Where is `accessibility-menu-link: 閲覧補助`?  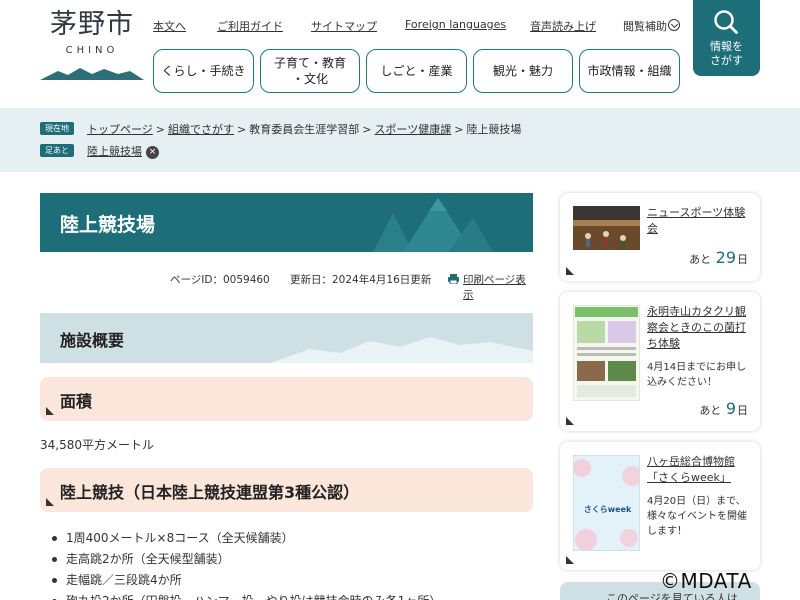
accessibility-menu-link: 閲覧補助 is located at coordinates (645, 26).